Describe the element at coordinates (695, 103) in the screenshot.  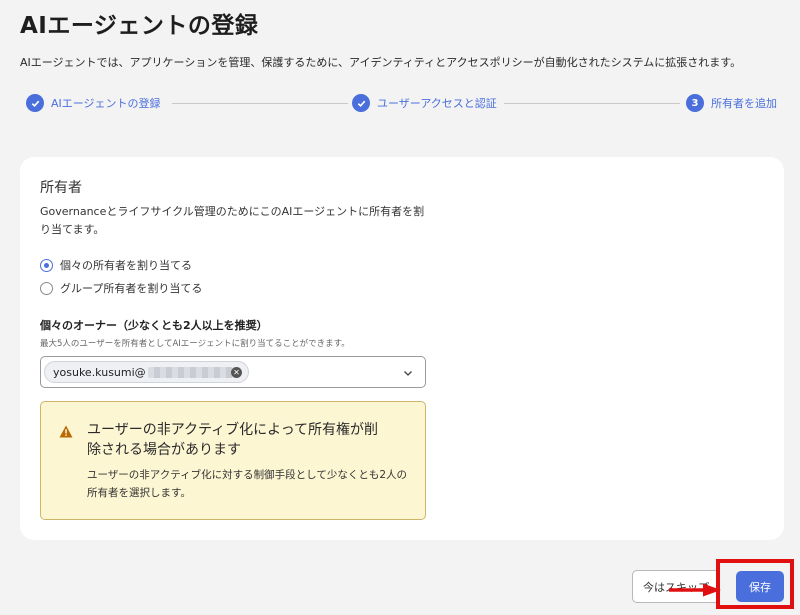
I see `step-number: 3` at that location.